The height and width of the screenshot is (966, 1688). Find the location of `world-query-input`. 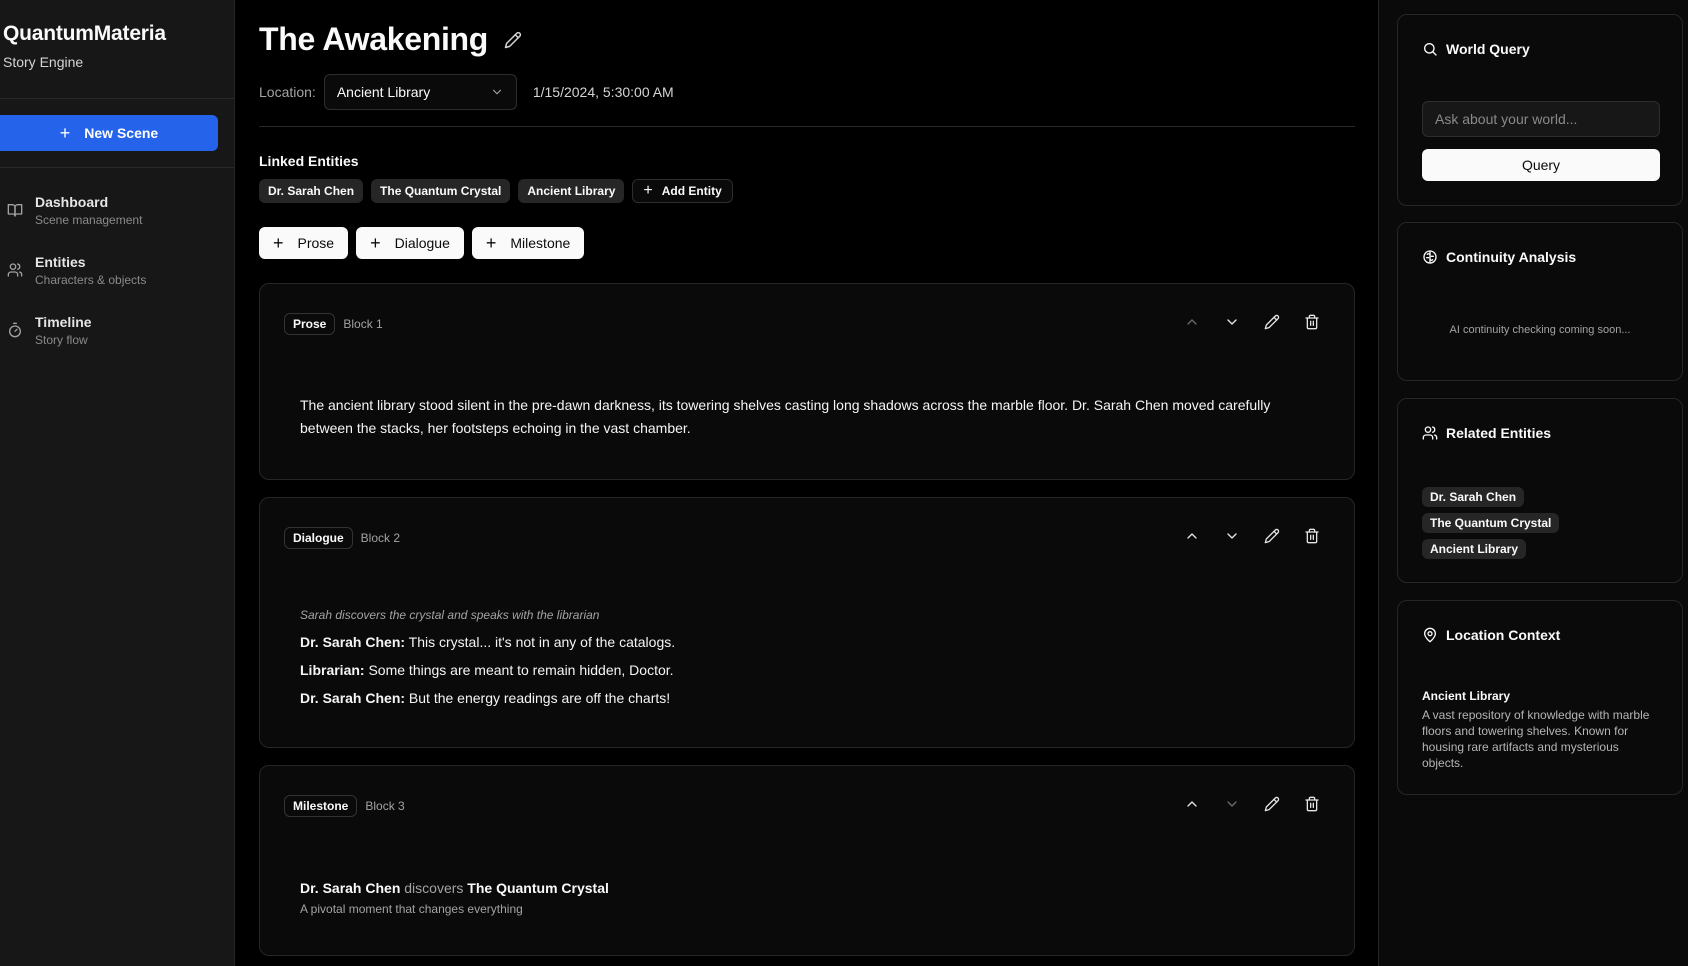

world-query-input is located at coordinates (1541, 119).